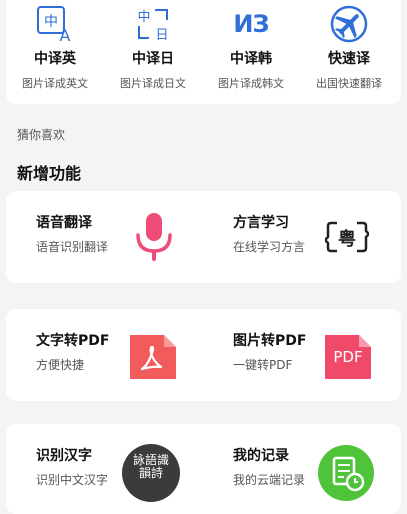 The width and height of the screenshot is (407, 514). Describe the element at coordinates (301, 355) in the screenshot. I see `feature-image-to-pdf: 图片转PDF 一键转PDF PDF` at that location.